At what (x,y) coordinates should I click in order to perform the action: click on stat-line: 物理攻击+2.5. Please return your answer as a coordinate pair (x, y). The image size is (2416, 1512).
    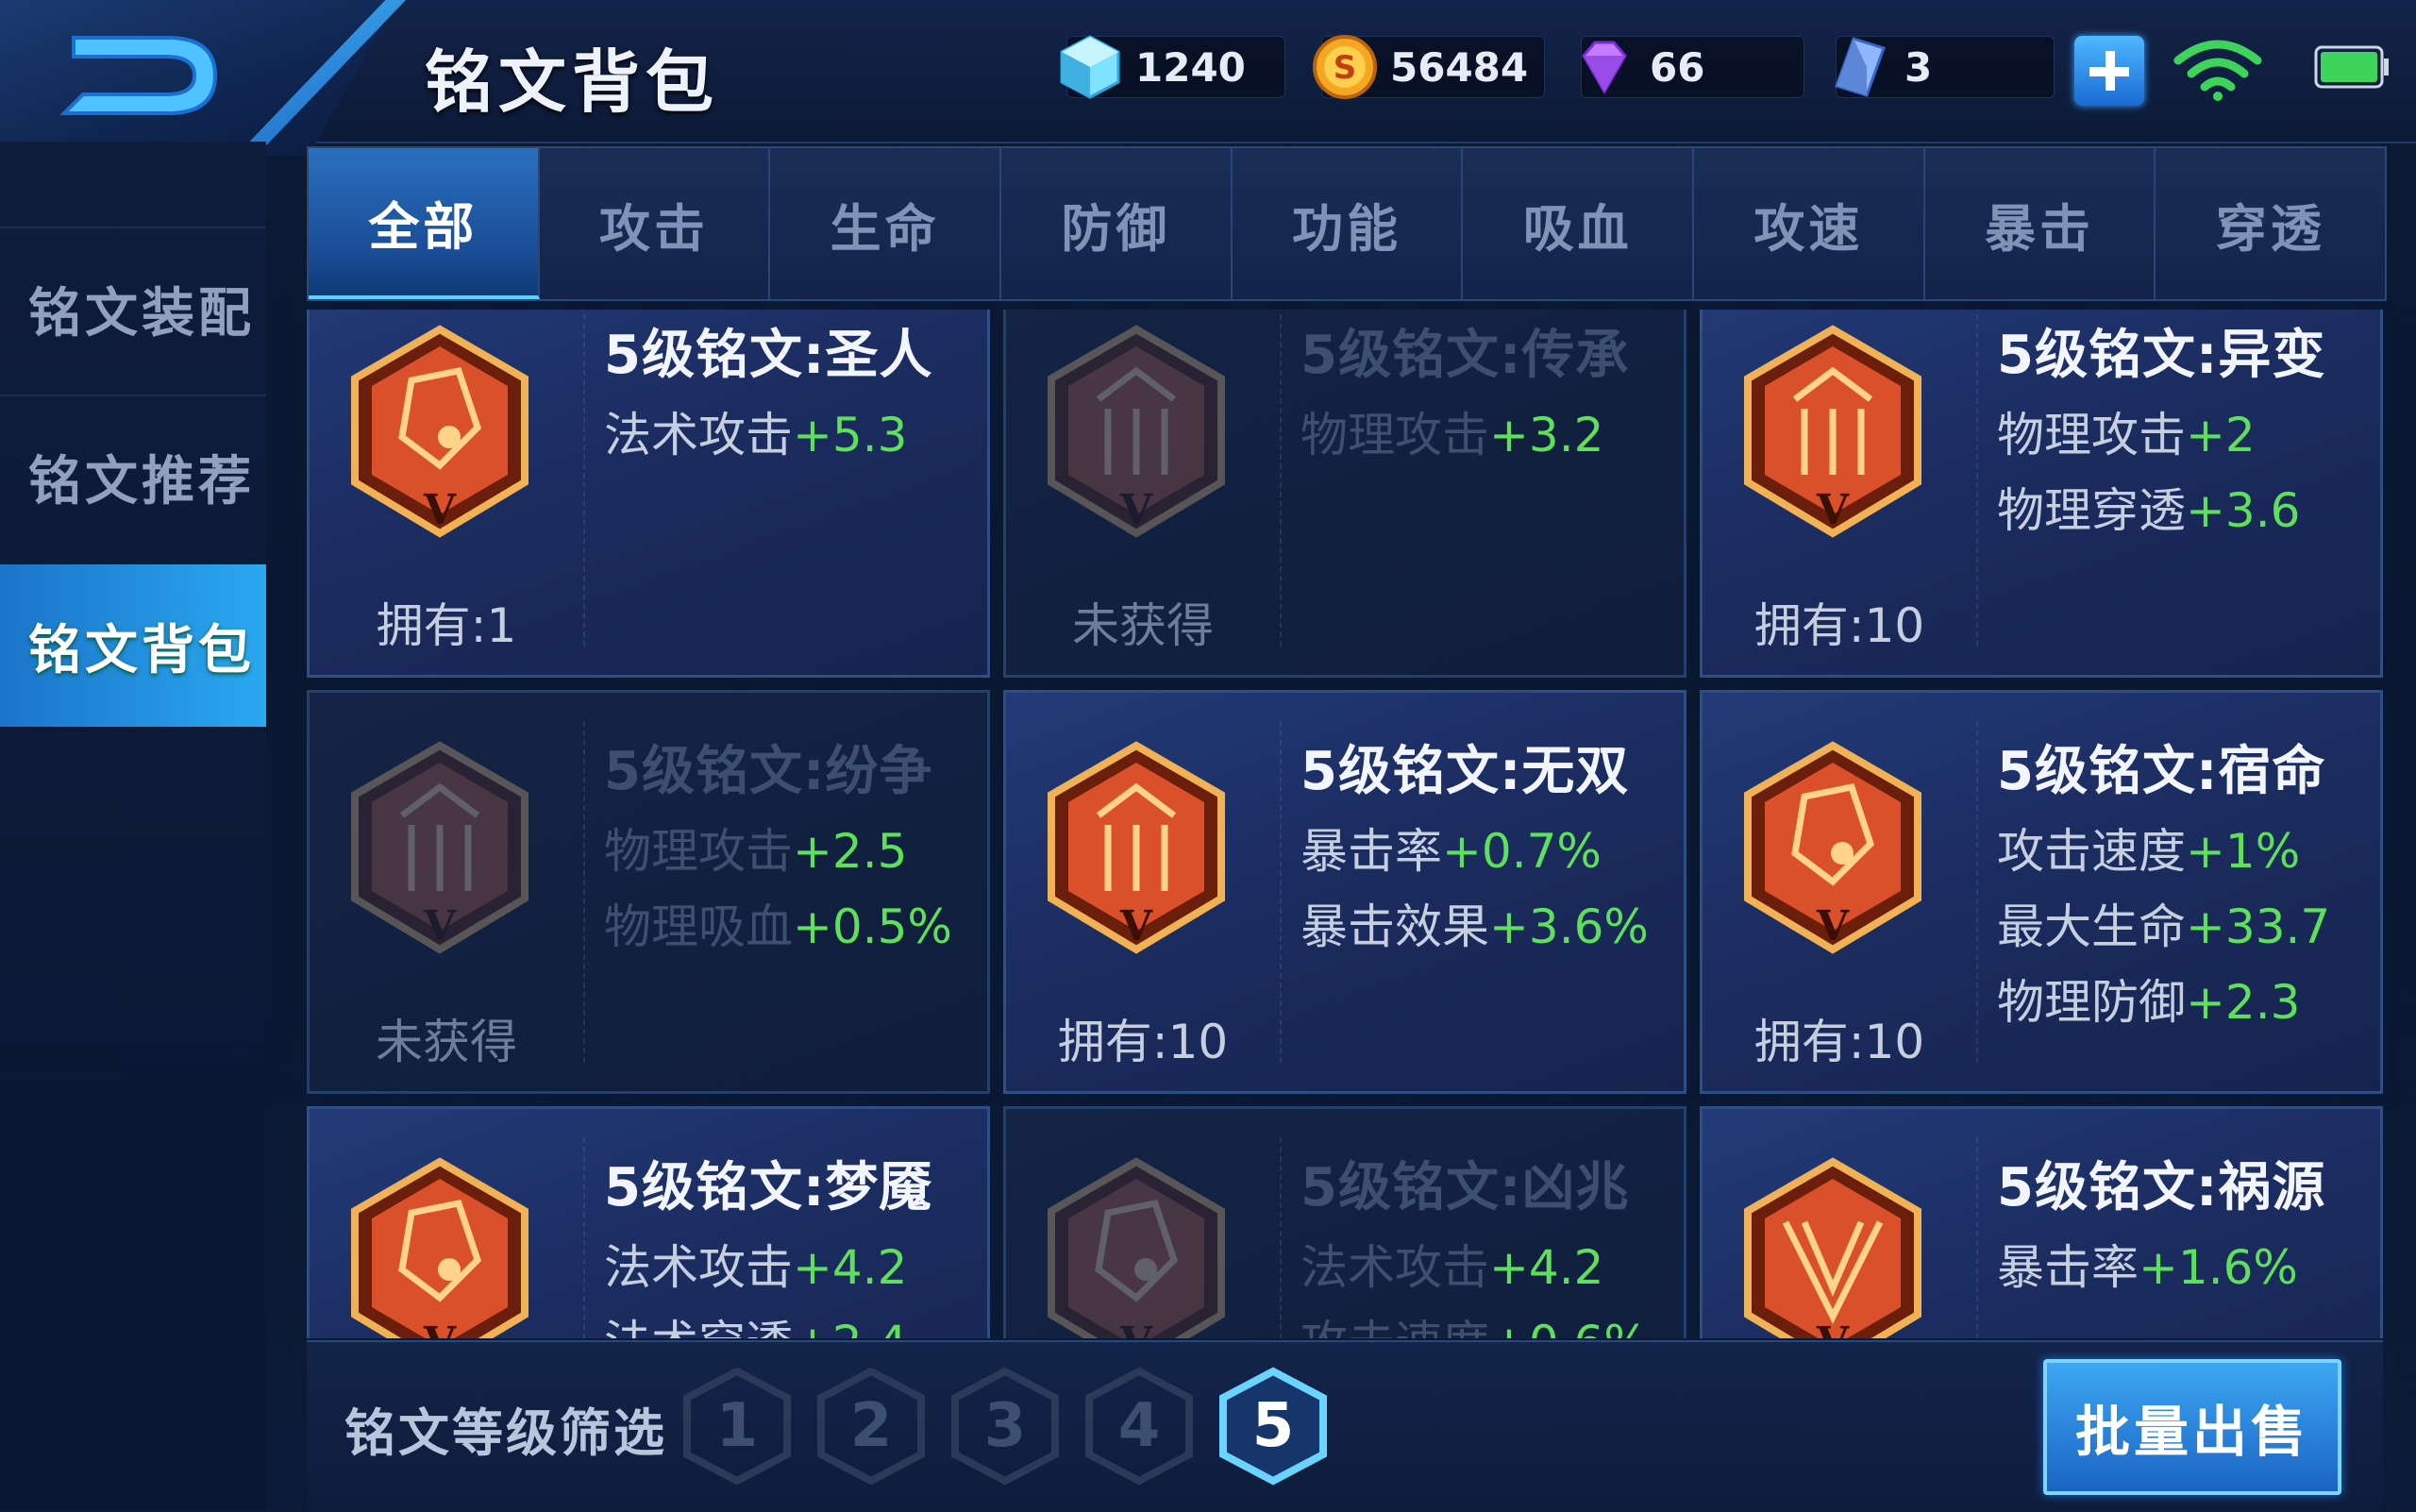
    Looking at the image, I should click on (756, 851).